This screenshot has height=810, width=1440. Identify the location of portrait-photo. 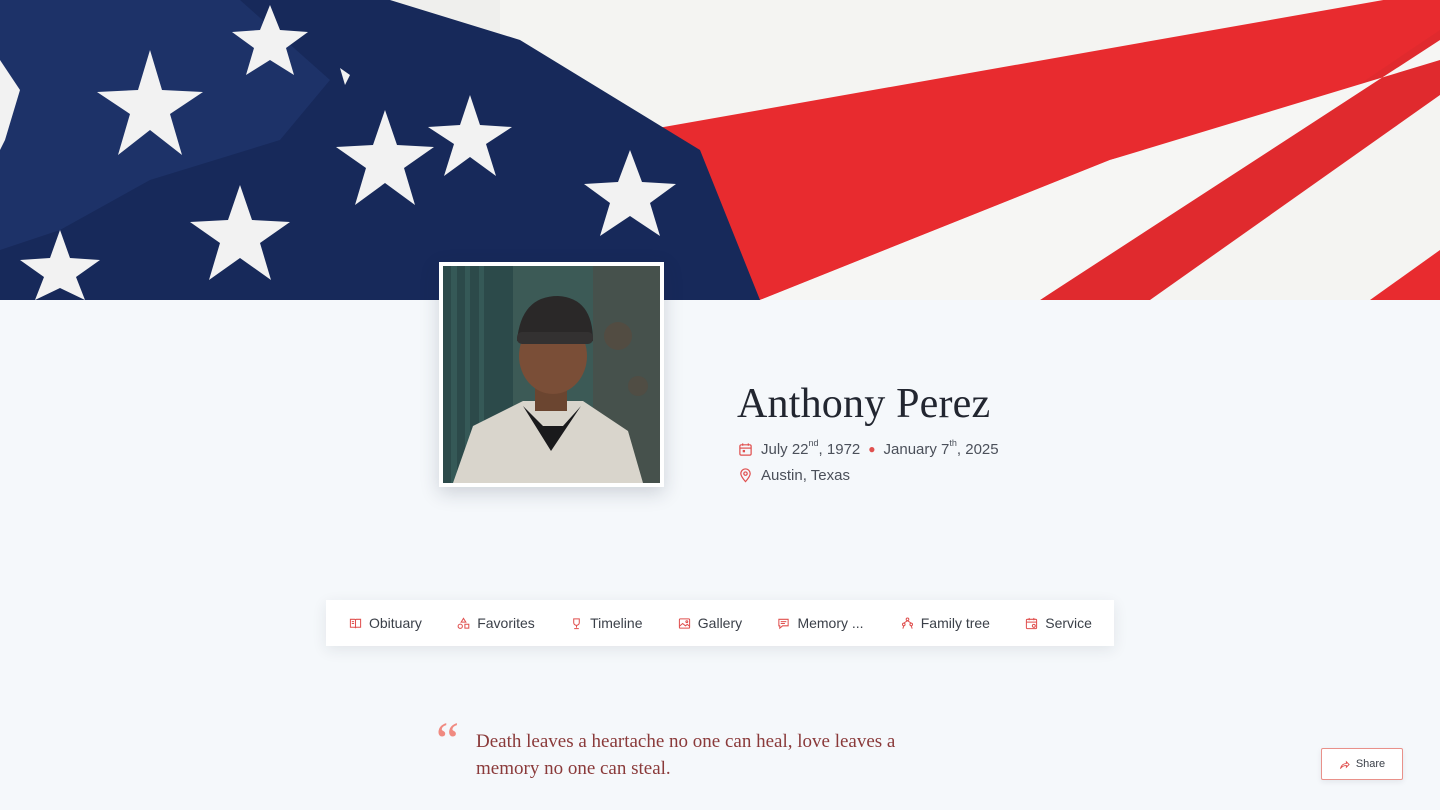
(551, 374).